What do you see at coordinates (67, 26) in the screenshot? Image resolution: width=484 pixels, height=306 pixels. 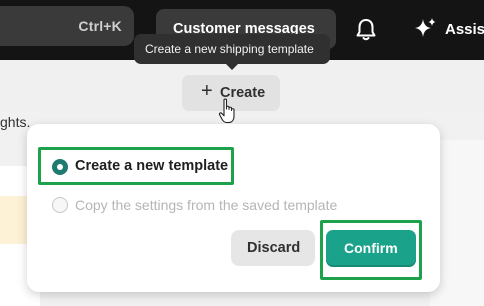 I see `search-bar: Ctrl+K` at bounding box center [67, 26].